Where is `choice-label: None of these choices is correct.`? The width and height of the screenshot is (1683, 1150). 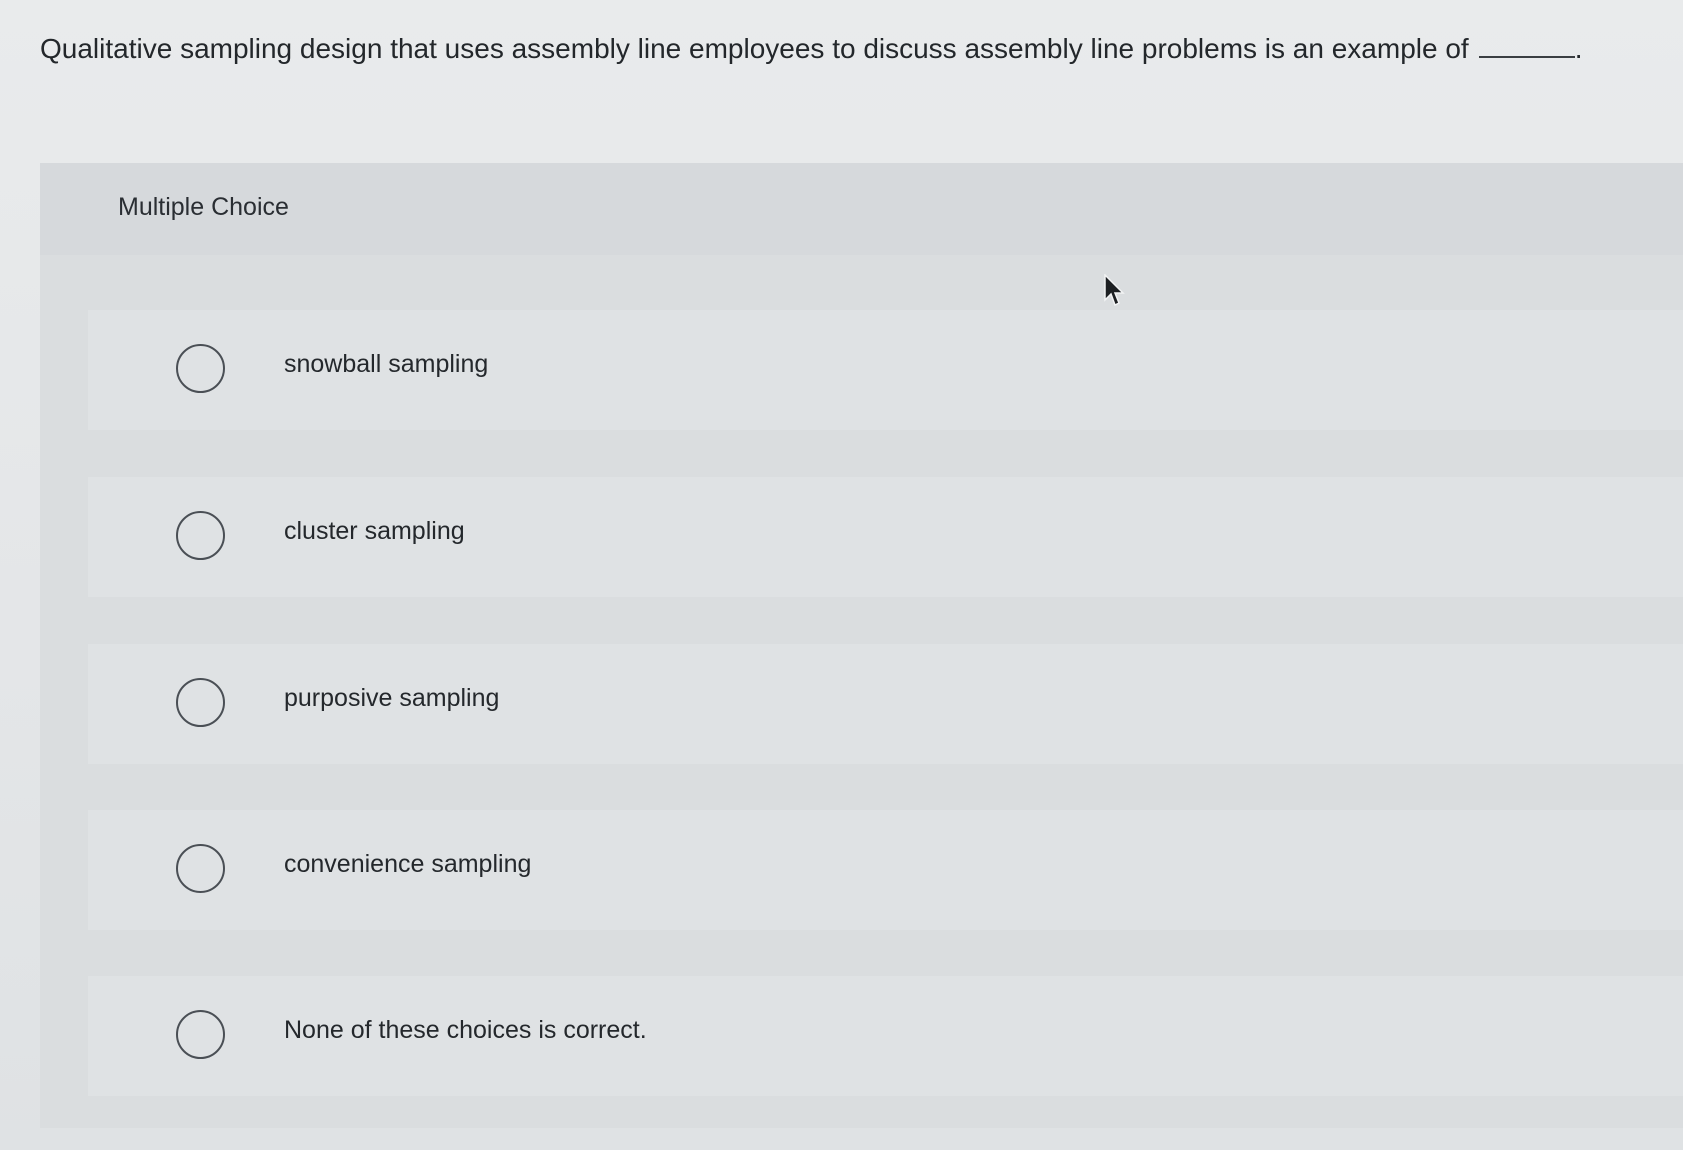 choice-label: None of these choices is correct. is located at coordinates (465, 1030).